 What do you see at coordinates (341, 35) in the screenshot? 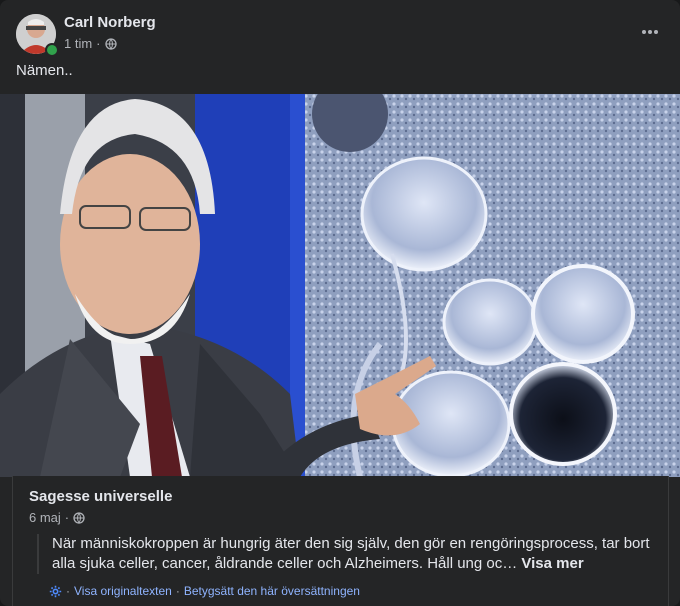
I see `post-header: Carl Norberg 1 tim ·` at bounding box center [341, 35].